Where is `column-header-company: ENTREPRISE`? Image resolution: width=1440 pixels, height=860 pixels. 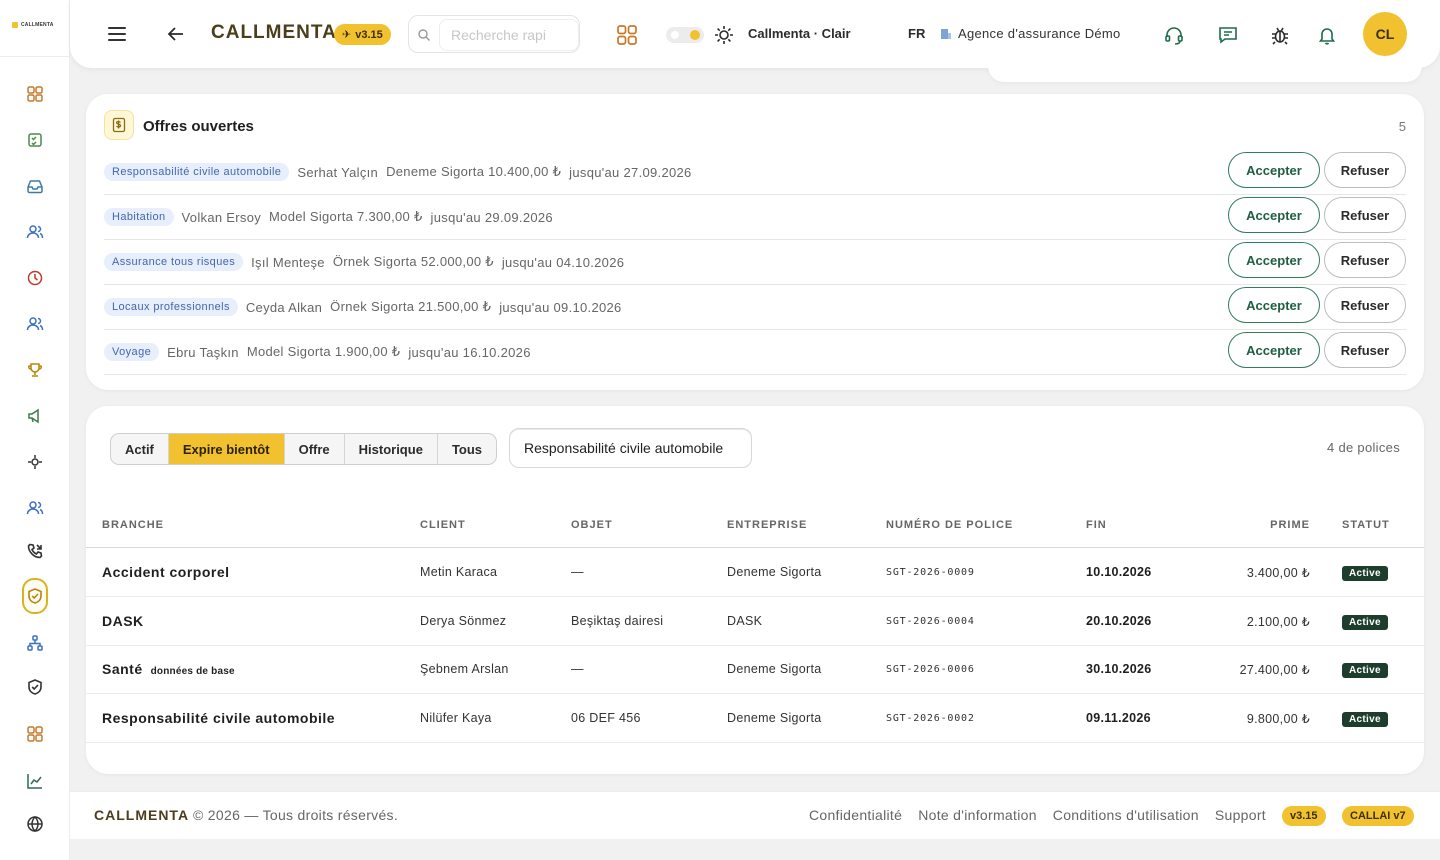
column-header-company: ENTREPRISE is located at coordinates (767, 525).